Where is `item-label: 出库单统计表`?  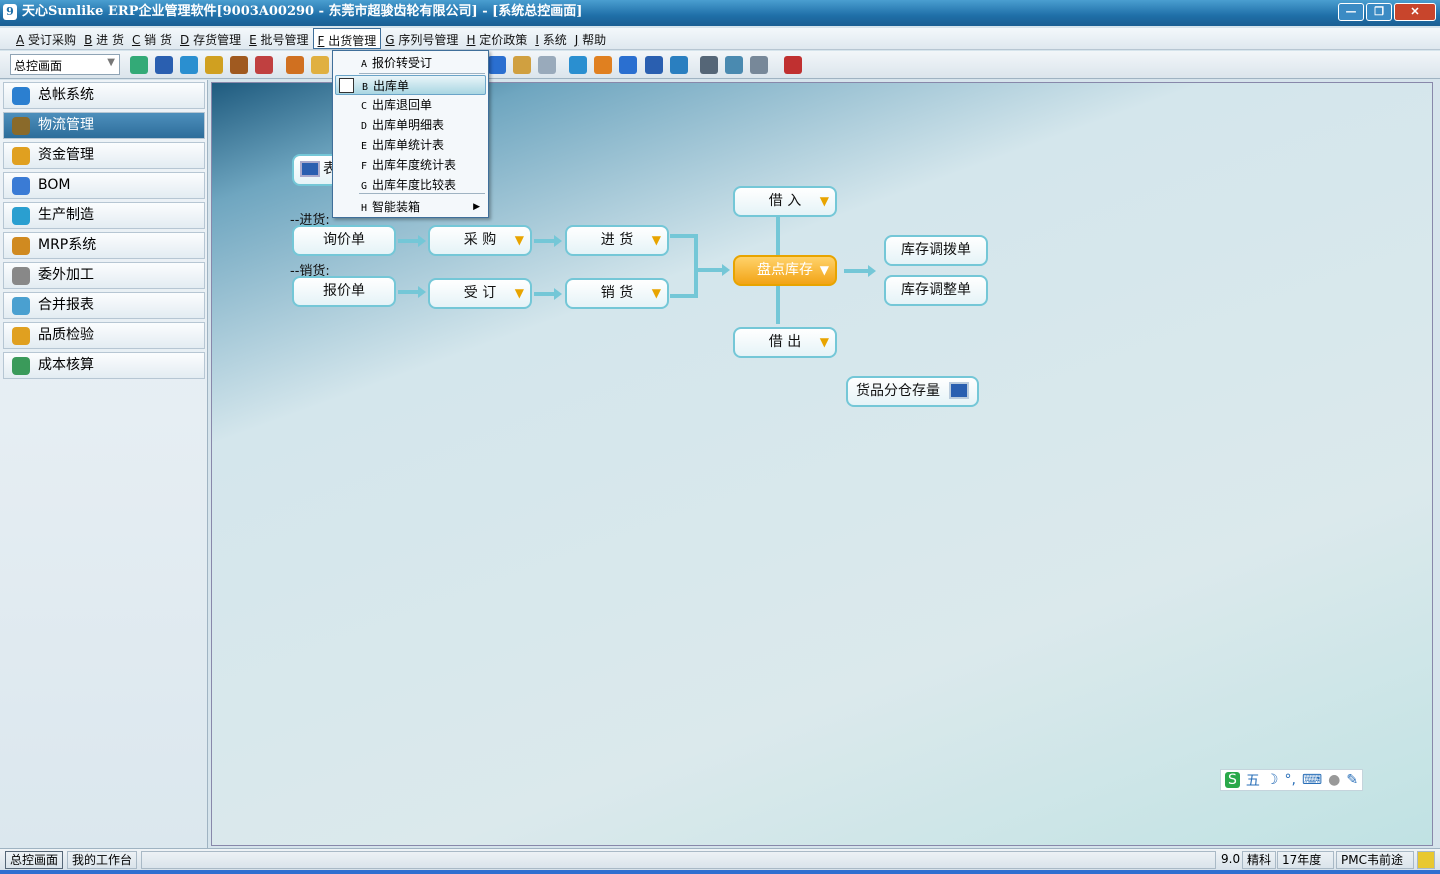 item-label: 出库单统计表 is located at coordinates (408, 145).